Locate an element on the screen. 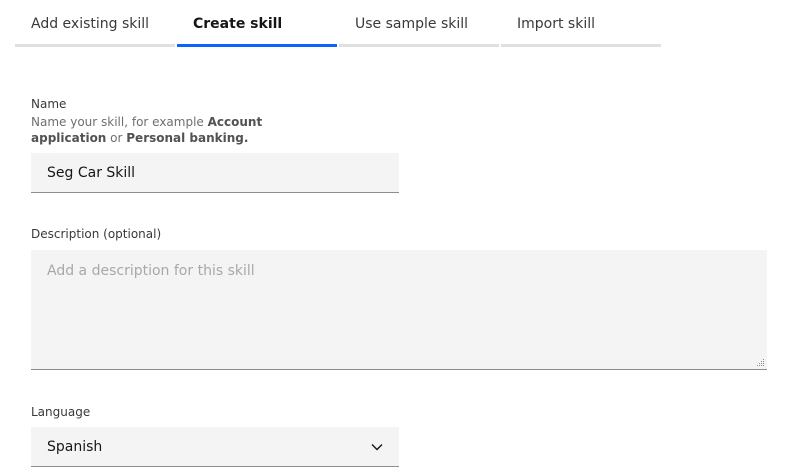 The height and width of the screenshot is (475, 791). description-label: Description (optional) is located at coordinates (96, 234).